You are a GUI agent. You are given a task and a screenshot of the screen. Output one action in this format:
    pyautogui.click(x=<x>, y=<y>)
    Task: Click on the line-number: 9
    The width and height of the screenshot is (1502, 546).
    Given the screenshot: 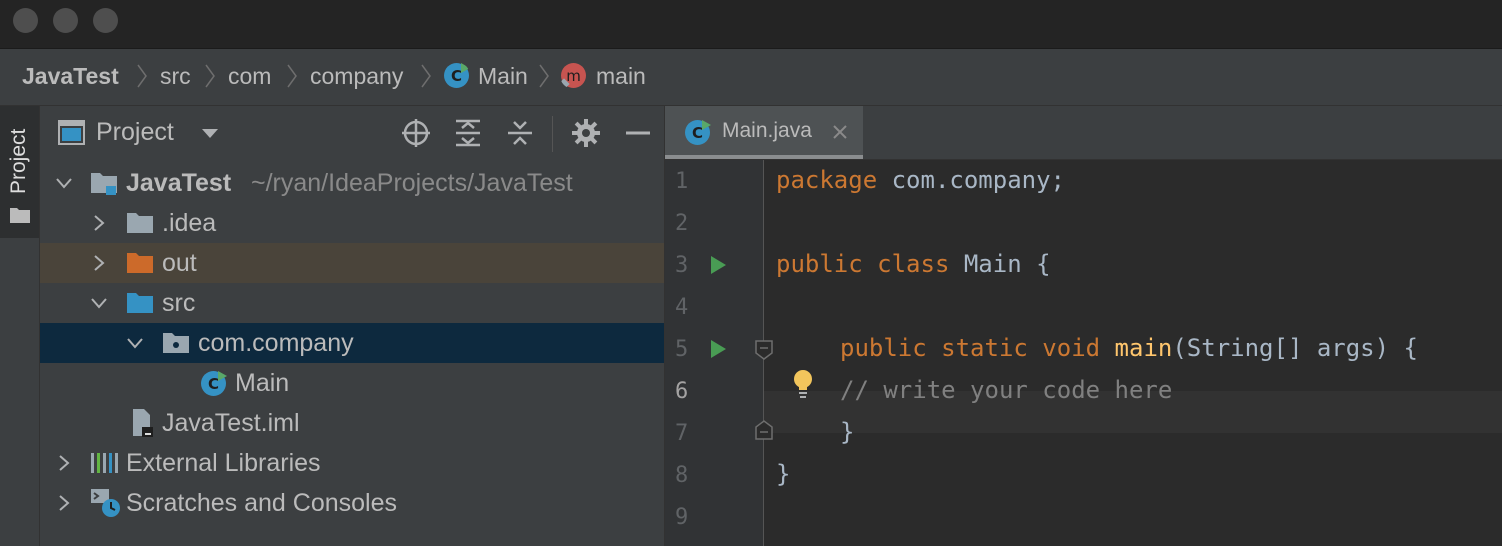 What is the action you would take?
    pyautogui.click(x=682, y=517)
    